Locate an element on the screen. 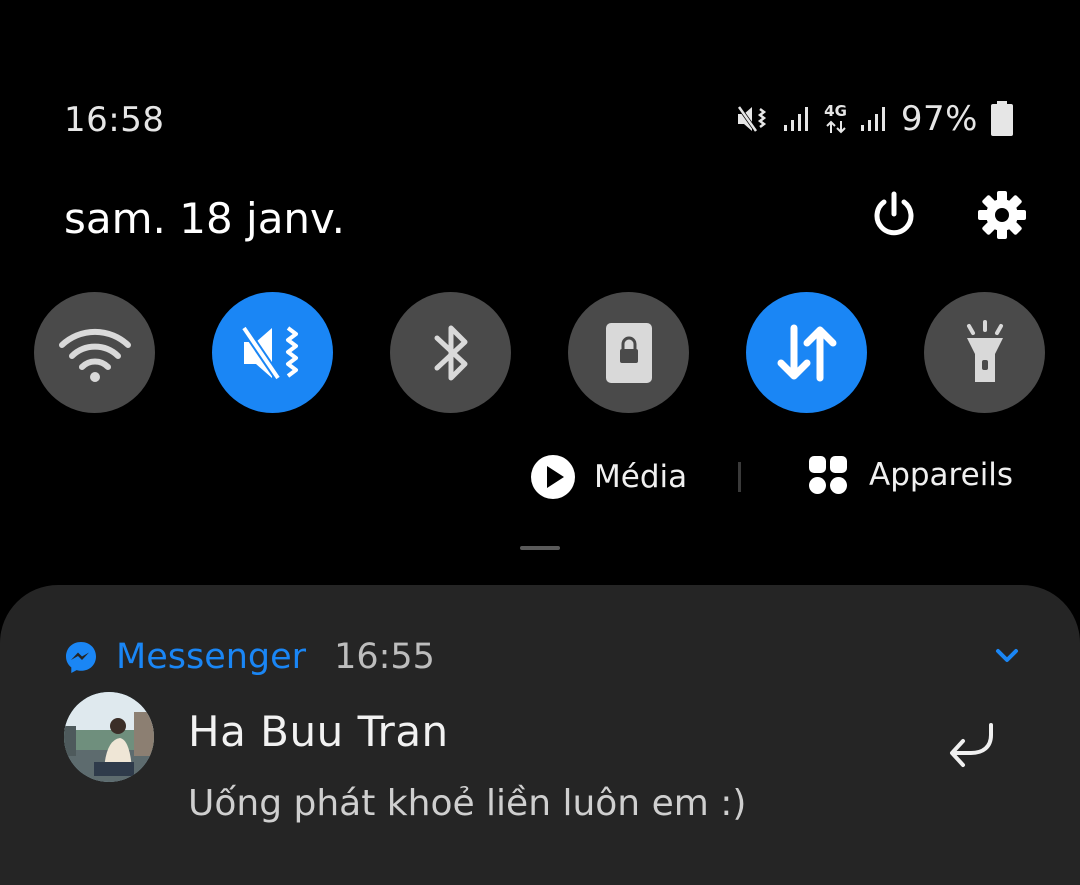  bluetooth-icon is located at coordinates (450, 352).